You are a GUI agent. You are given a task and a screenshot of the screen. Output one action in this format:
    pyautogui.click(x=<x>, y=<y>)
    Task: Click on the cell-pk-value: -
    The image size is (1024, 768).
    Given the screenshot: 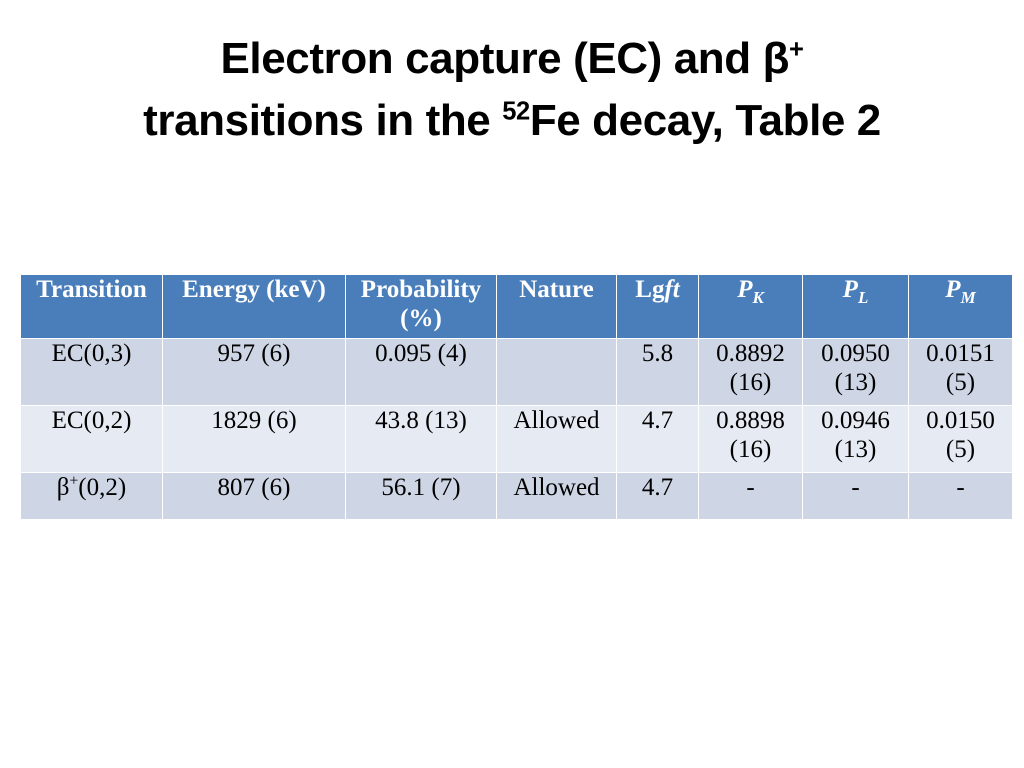 What is the action you would take?
    pyautogui.click(x=750, y=487)
    